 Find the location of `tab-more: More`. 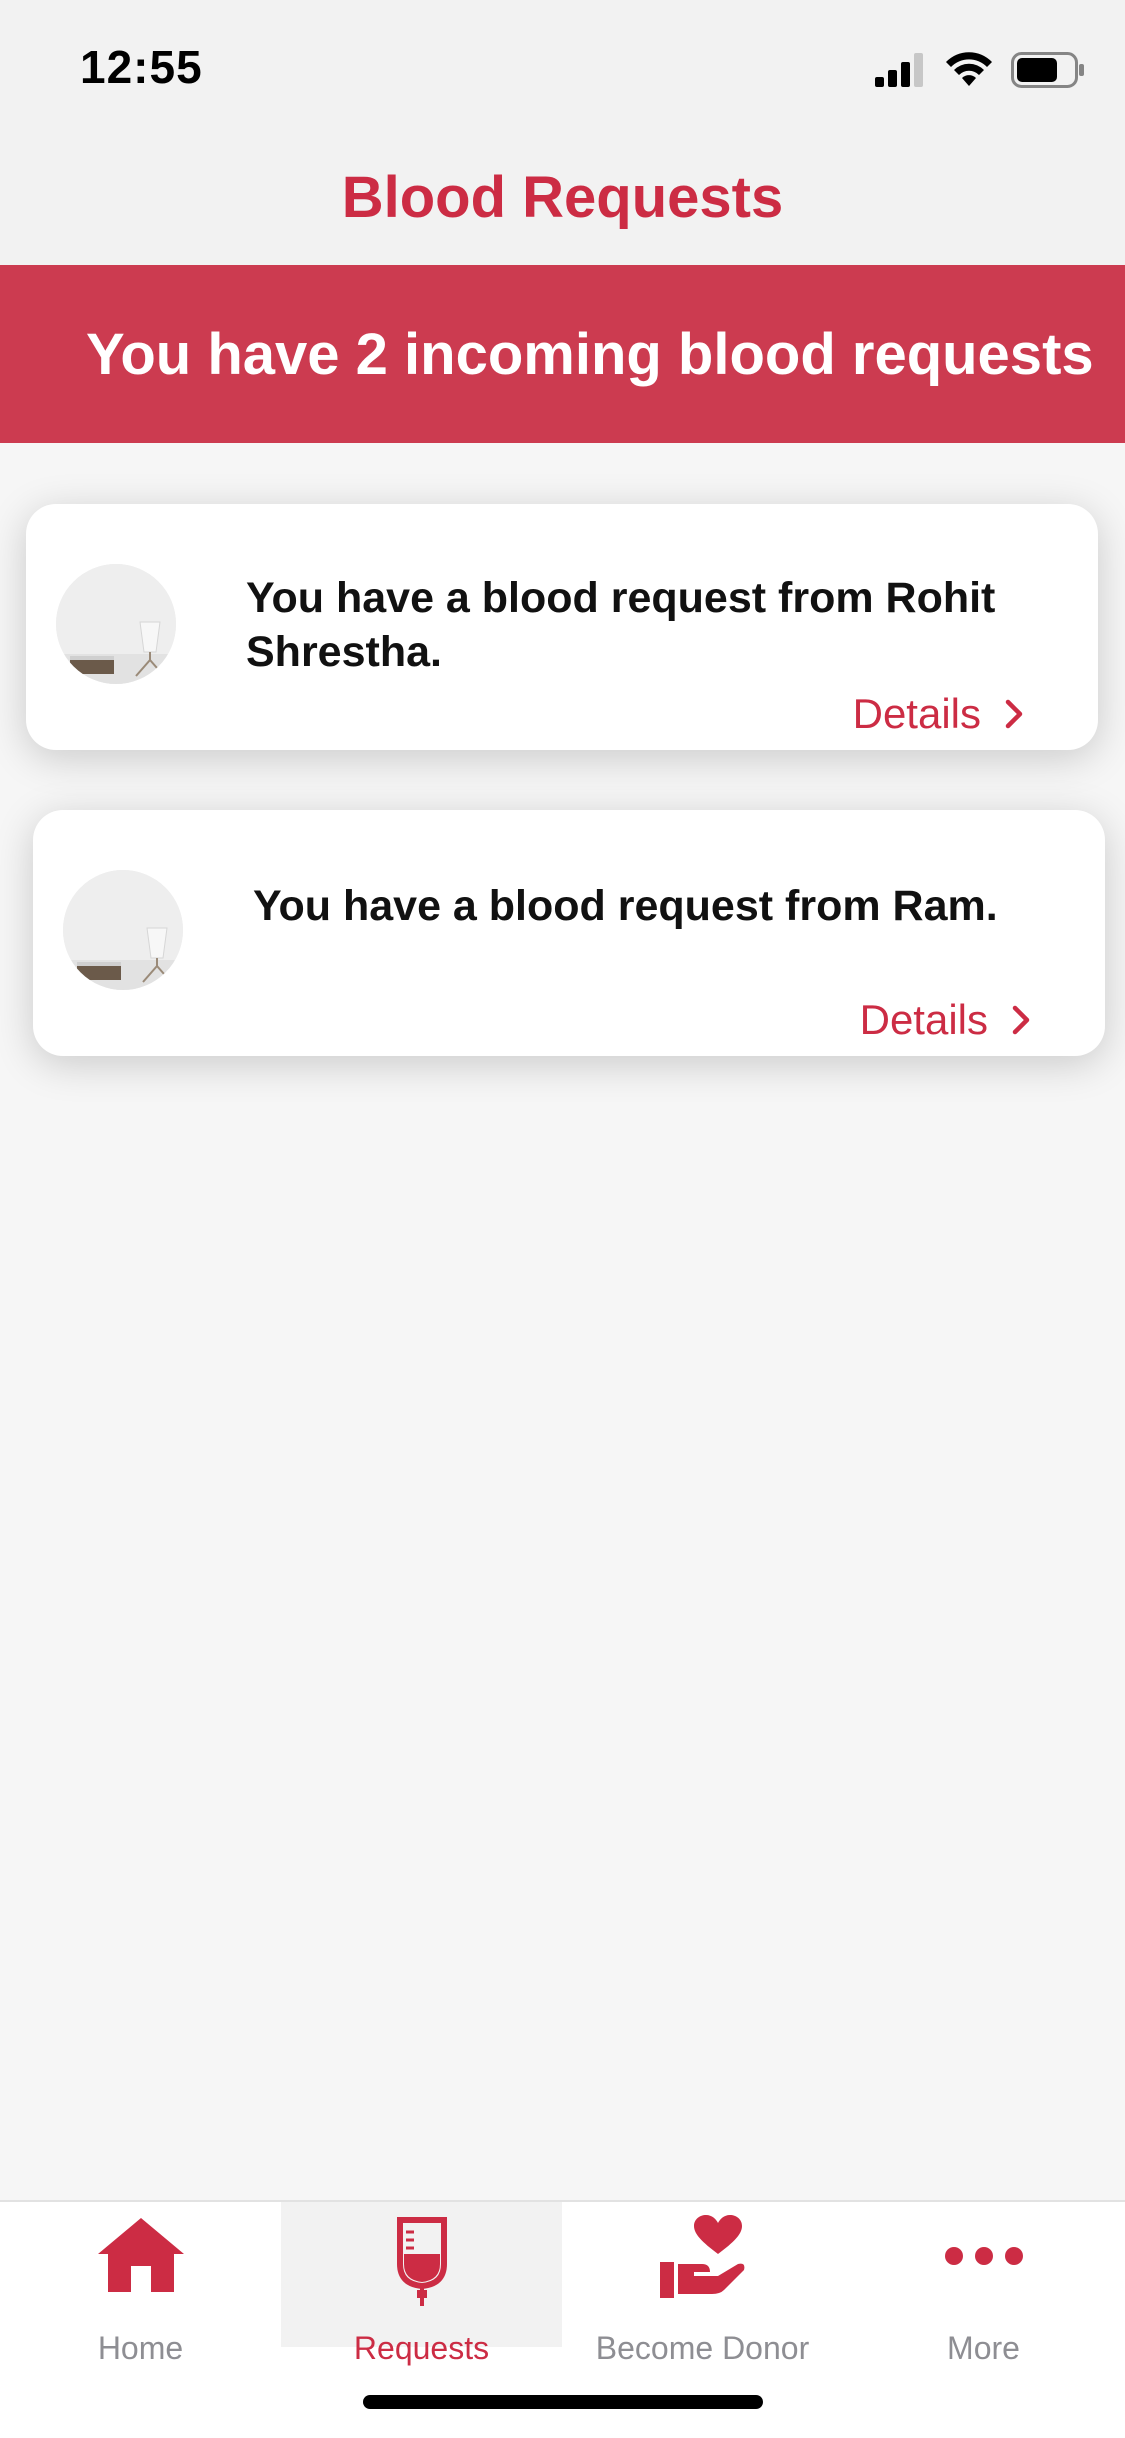

tab-more: More is located at coordinates (983, 2284).